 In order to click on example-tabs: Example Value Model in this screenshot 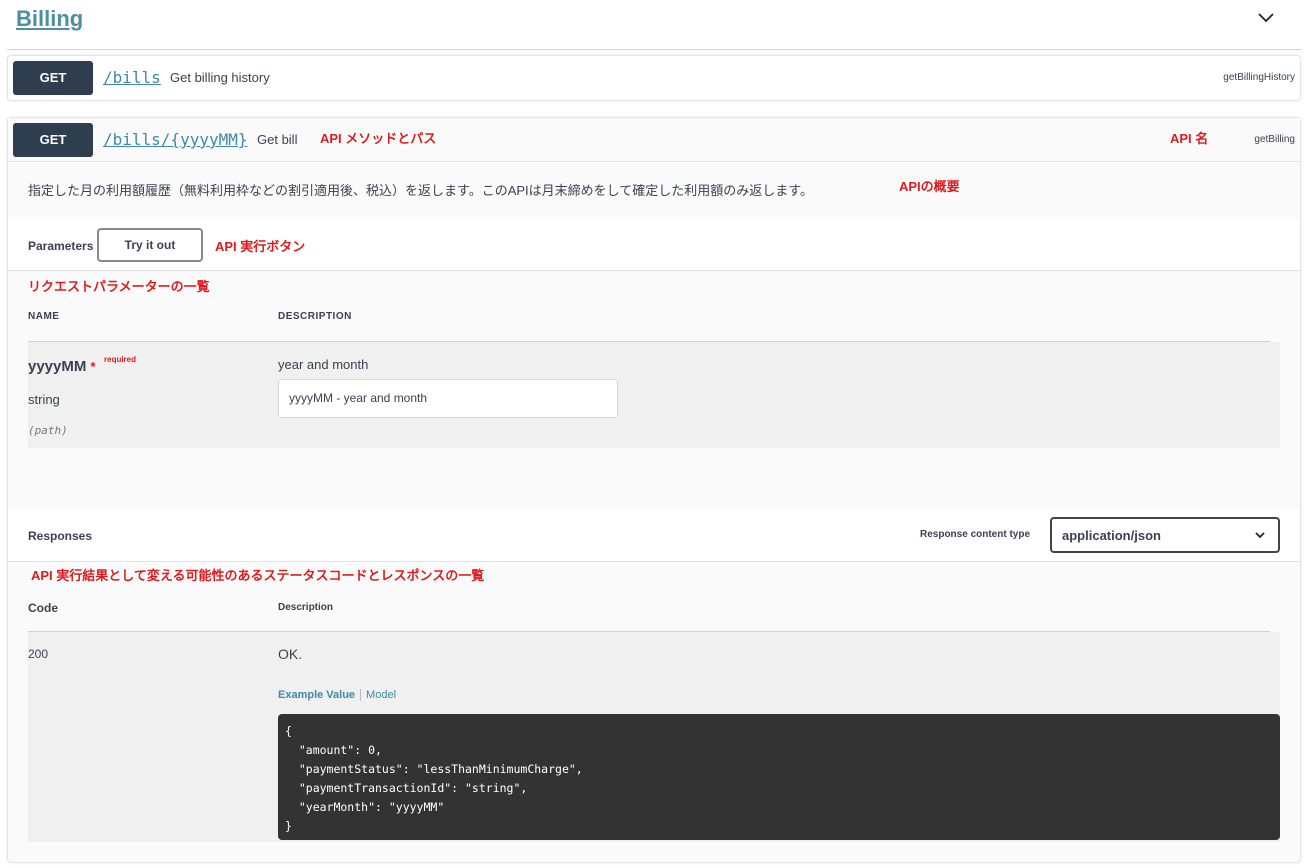, I will do `click(337, 695)`.